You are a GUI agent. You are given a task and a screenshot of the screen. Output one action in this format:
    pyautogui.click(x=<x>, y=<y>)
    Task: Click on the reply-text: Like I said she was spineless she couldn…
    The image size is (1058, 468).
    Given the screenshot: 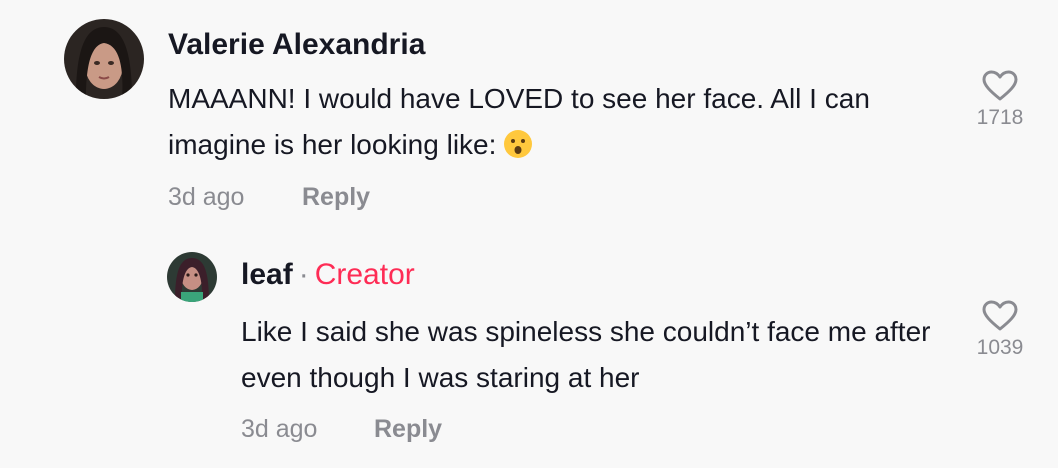 What is the action you would take?
    pyautogui.click(x=586, y=354)
    